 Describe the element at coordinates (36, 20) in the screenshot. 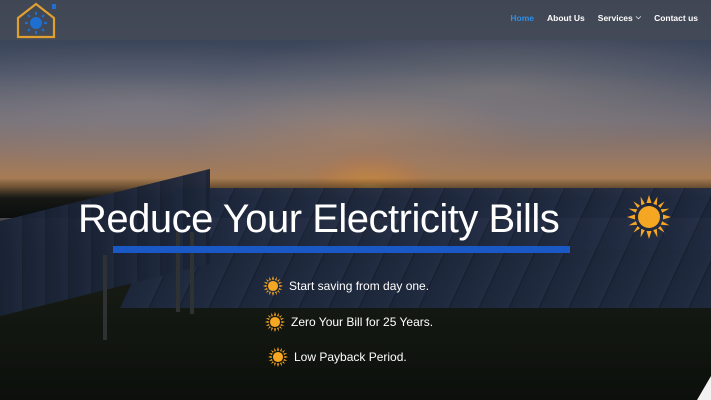

I see `house-sun-logo-icon` at that location.